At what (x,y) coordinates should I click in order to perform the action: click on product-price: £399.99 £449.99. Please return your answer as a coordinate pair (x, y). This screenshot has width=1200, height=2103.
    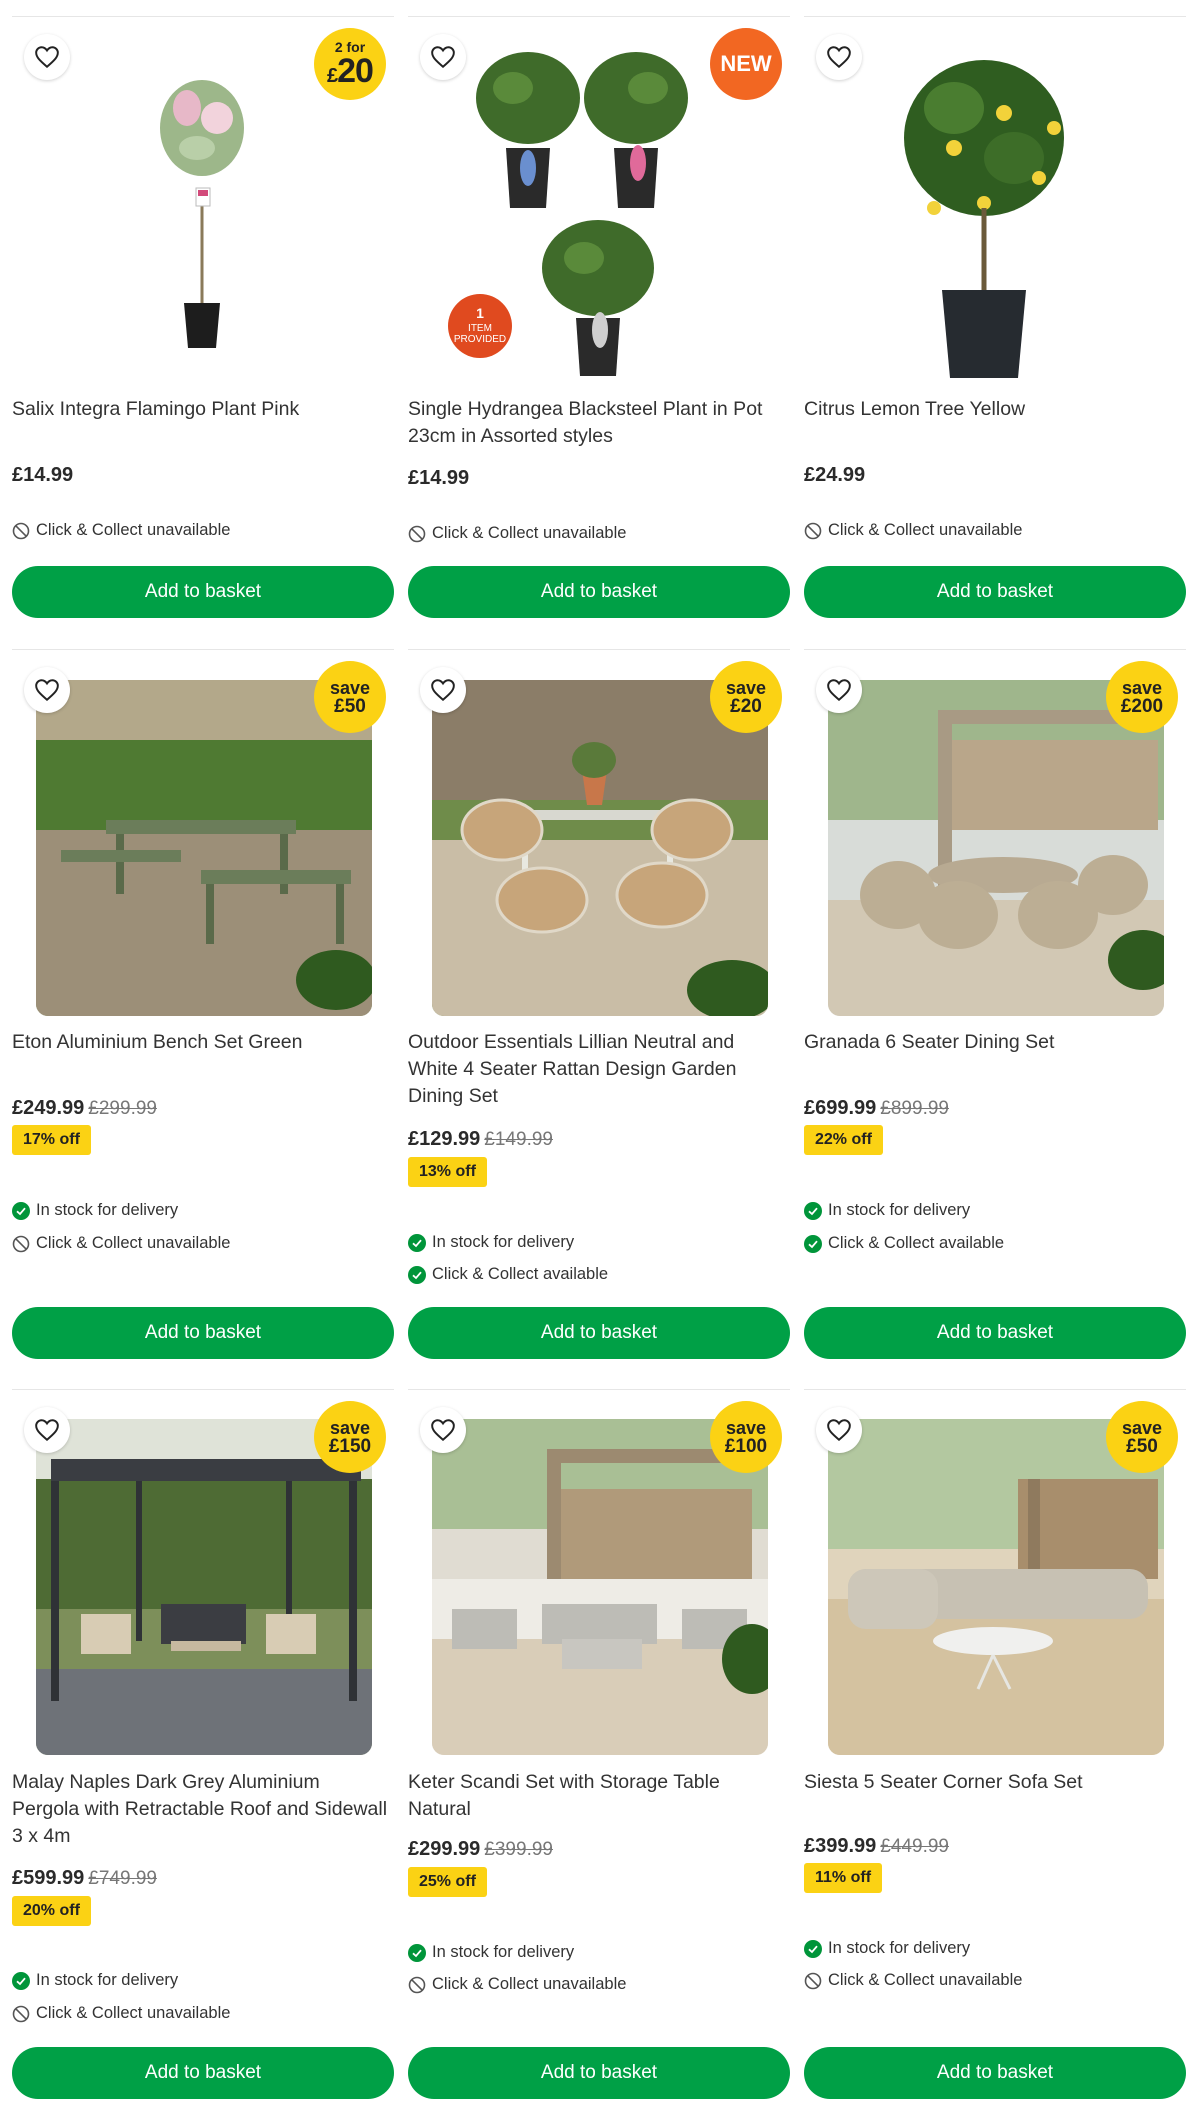
    Looking at the image, I should click on (876, 1846).